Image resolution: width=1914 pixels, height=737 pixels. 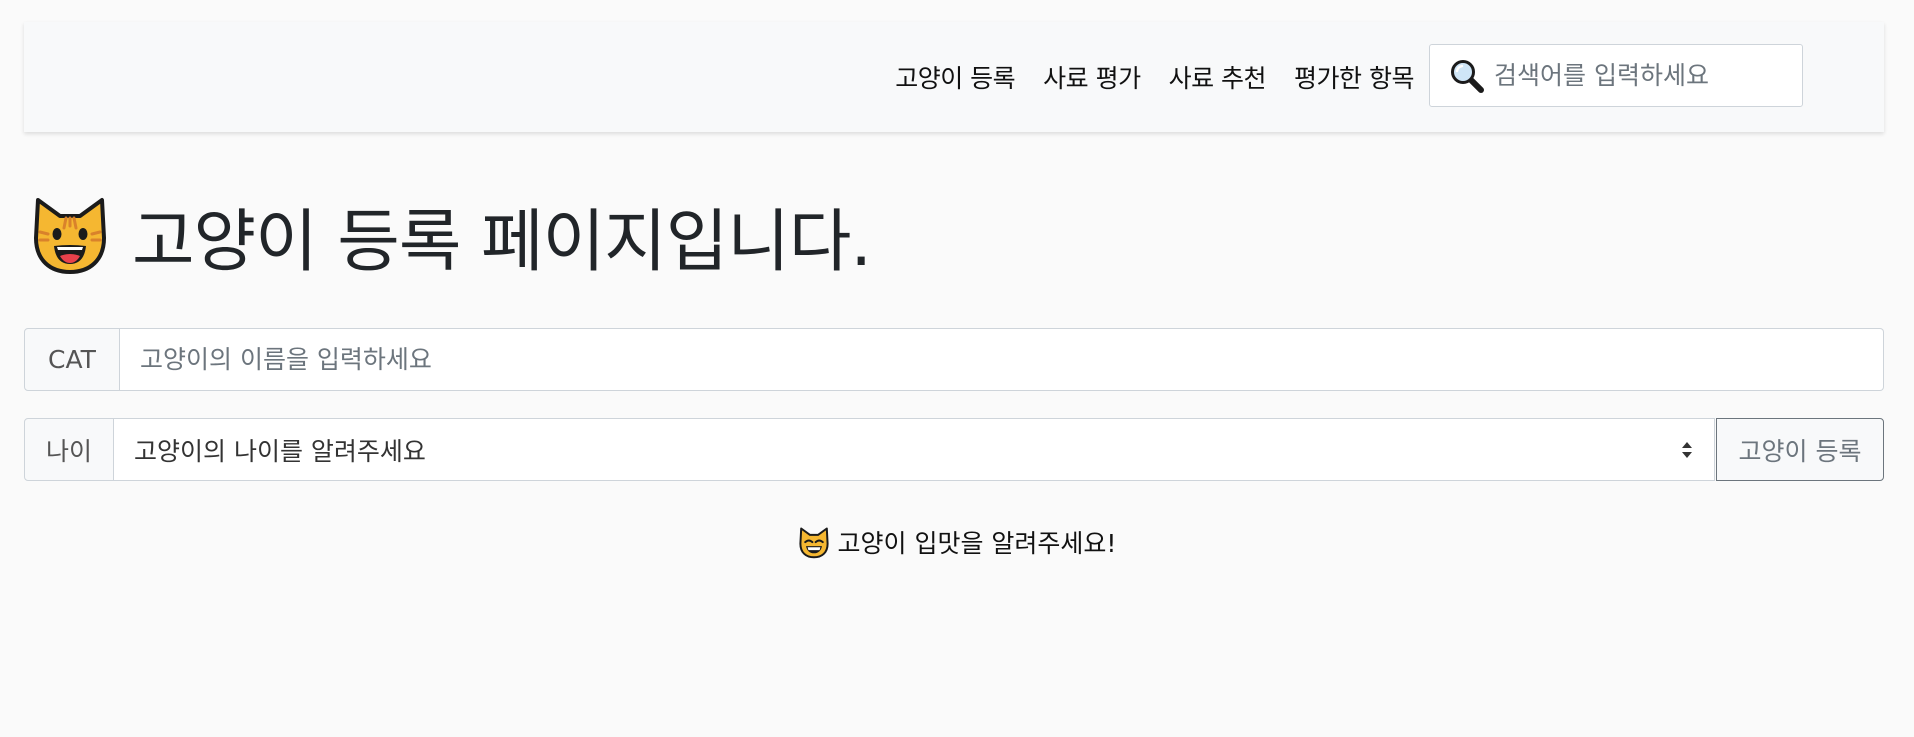 What do you see at coordinates (69, 449) in the screenshot?
I see `age-label: 나이` at bounding box center [69, 449].